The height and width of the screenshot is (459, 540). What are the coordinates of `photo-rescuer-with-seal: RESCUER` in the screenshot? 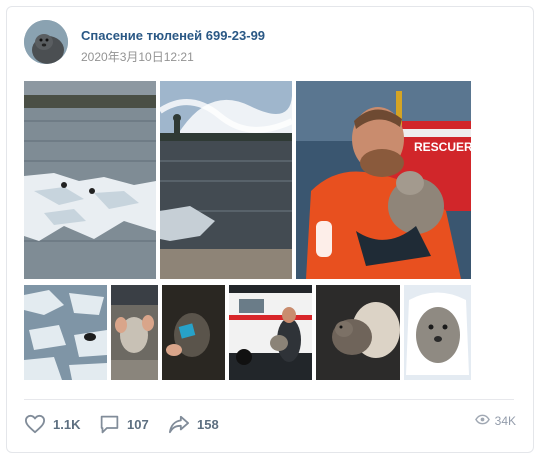 It's located at (383, 180).